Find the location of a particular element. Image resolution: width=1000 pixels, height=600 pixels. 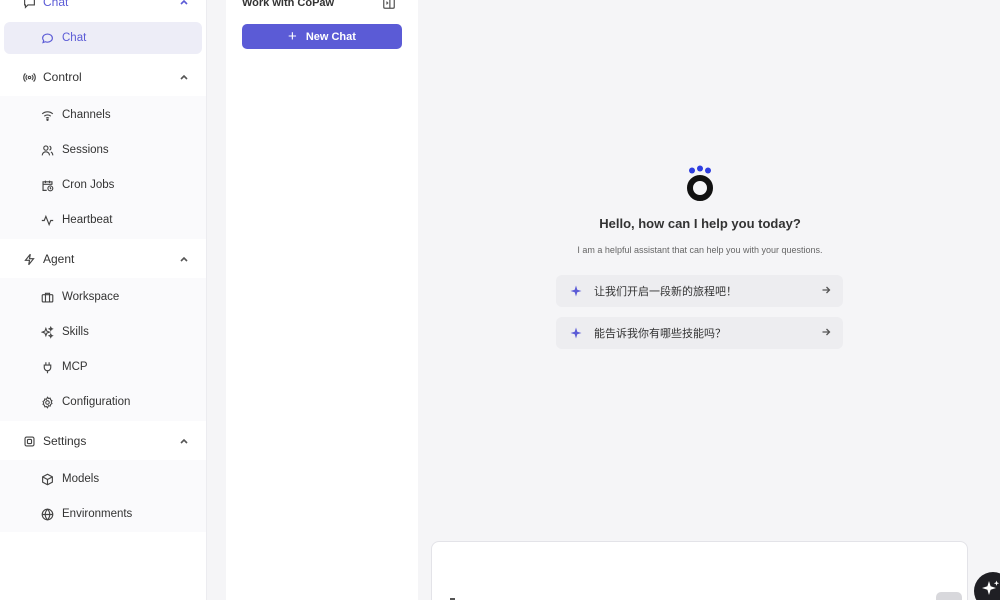

users-icon is located at coordinates (47, 150).